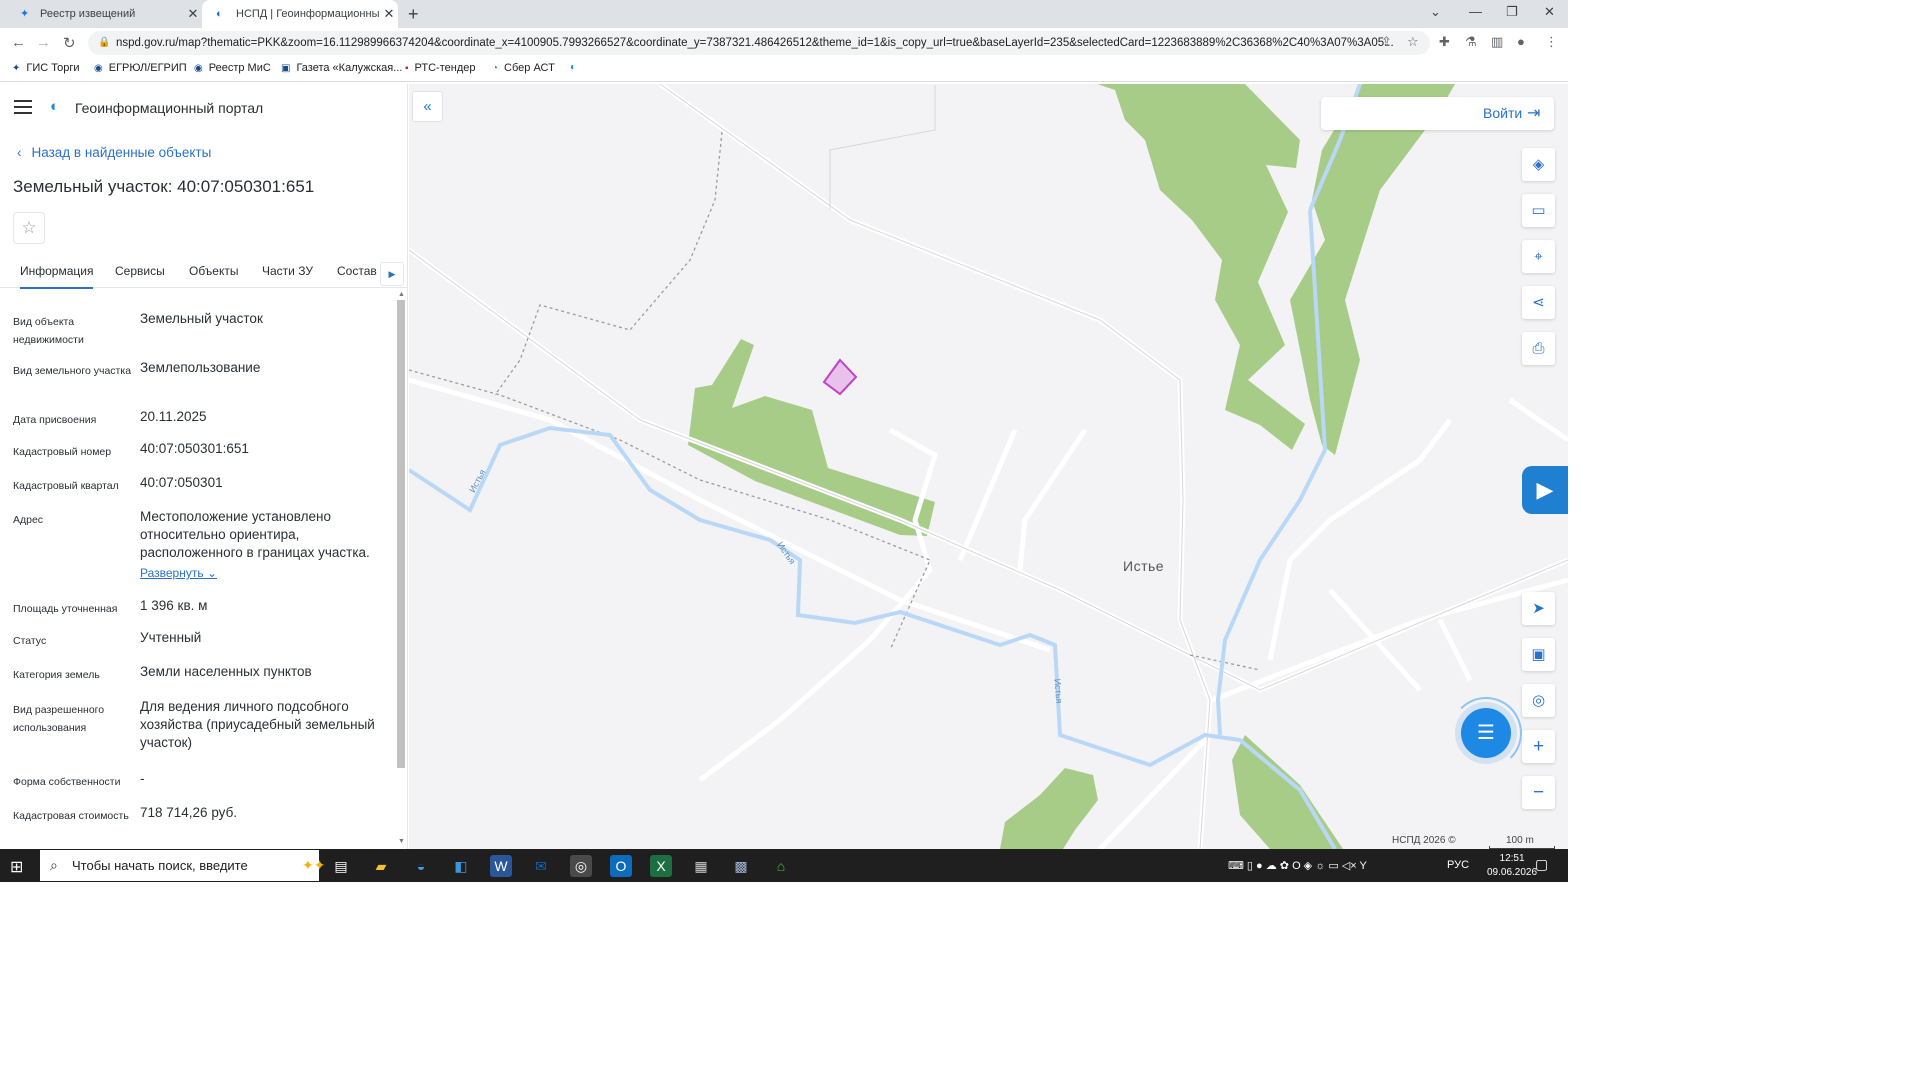  What do you see at coordinates (1551, 42) in the screenshot?
I see `menu-dots-icon: ⋮` at bounding box center [1551, 42].